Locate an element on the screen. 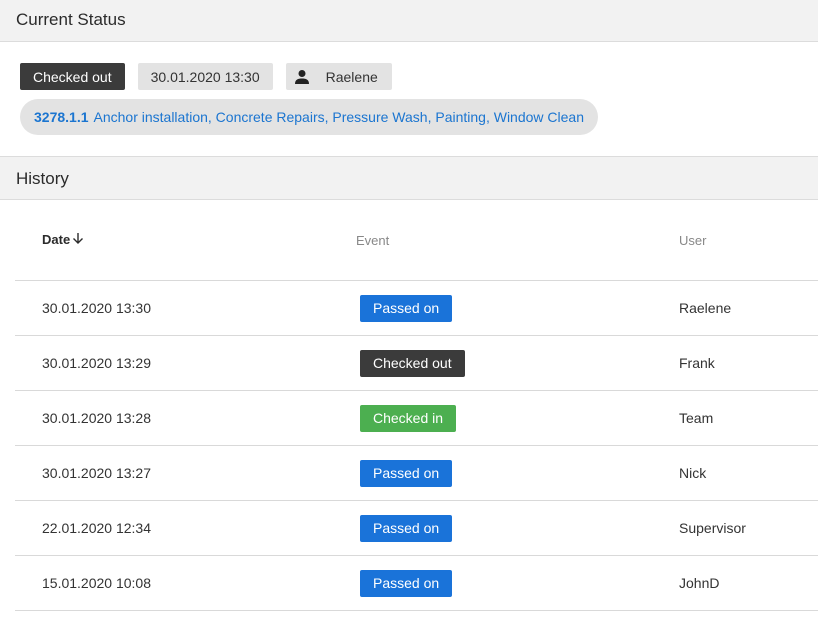  event-badge: Checked out is located at coordinates (412, 363).